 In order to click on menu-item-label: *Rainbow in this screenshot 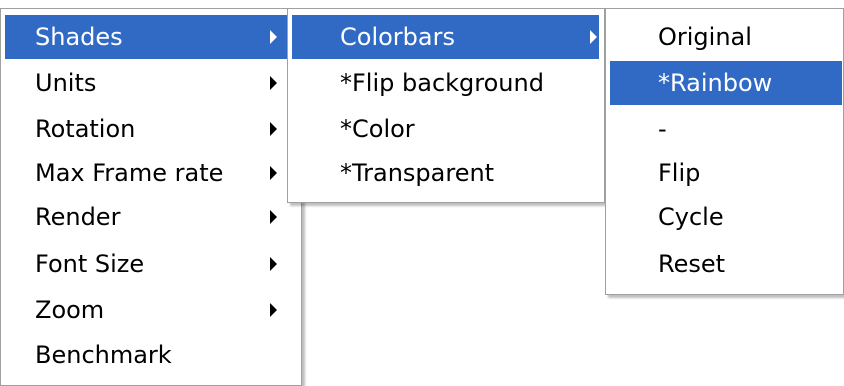, I will do `click(715, 83)`.